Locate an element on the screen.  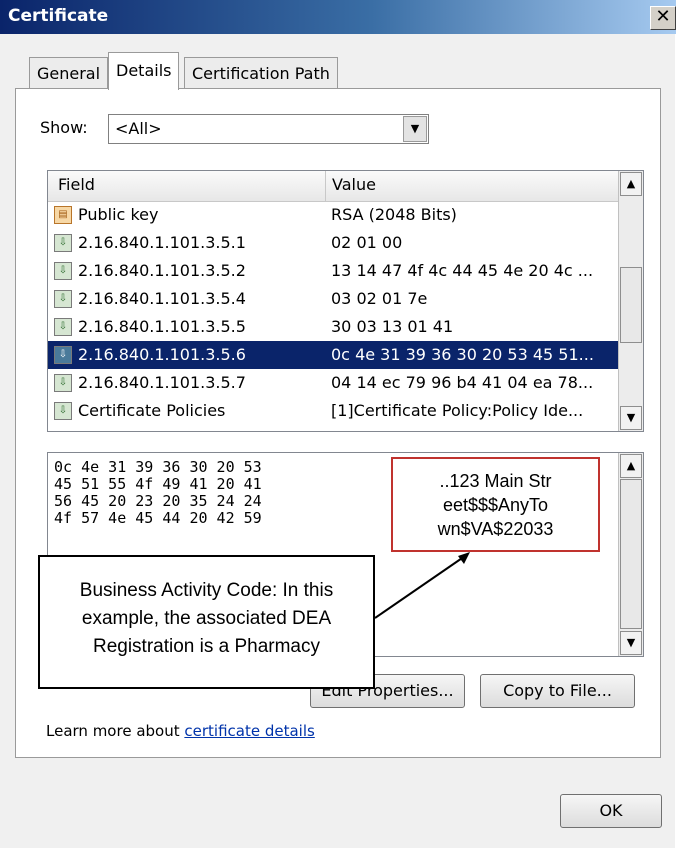
callout-arrow is located at coordinates (422, 585).